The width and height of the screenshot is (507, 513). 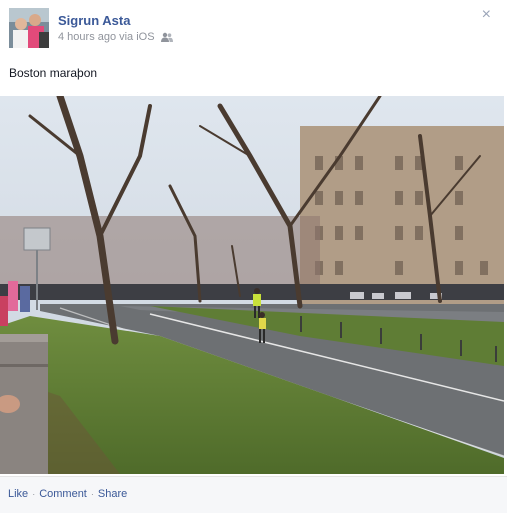 I want to click on avatar, so click(x=29, y=28).